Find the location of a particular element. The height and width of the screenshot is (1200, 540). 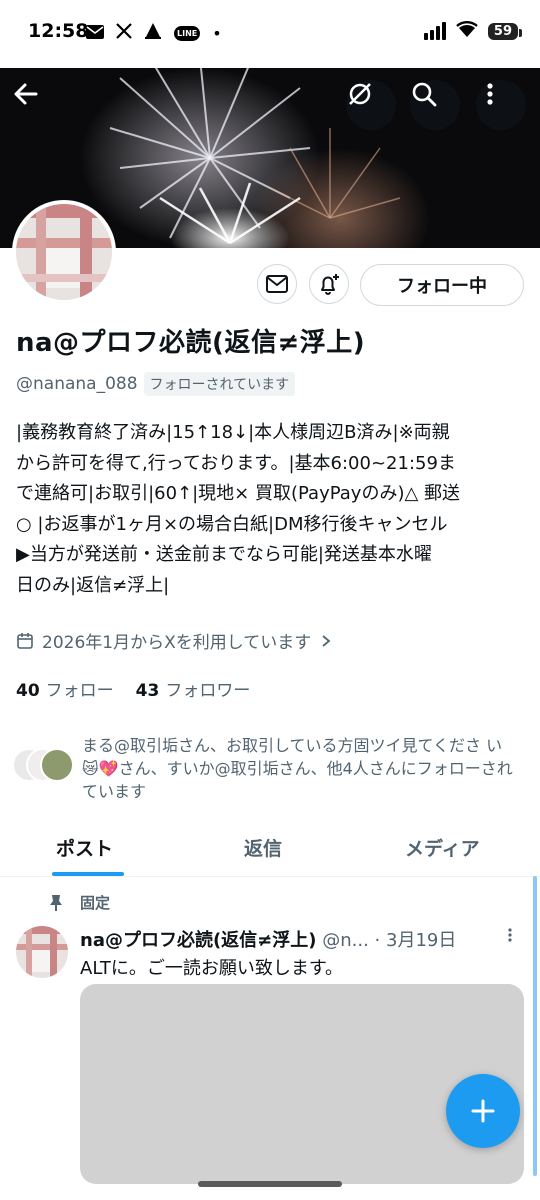

tweet-avatar is located at coordinates (42, 952).